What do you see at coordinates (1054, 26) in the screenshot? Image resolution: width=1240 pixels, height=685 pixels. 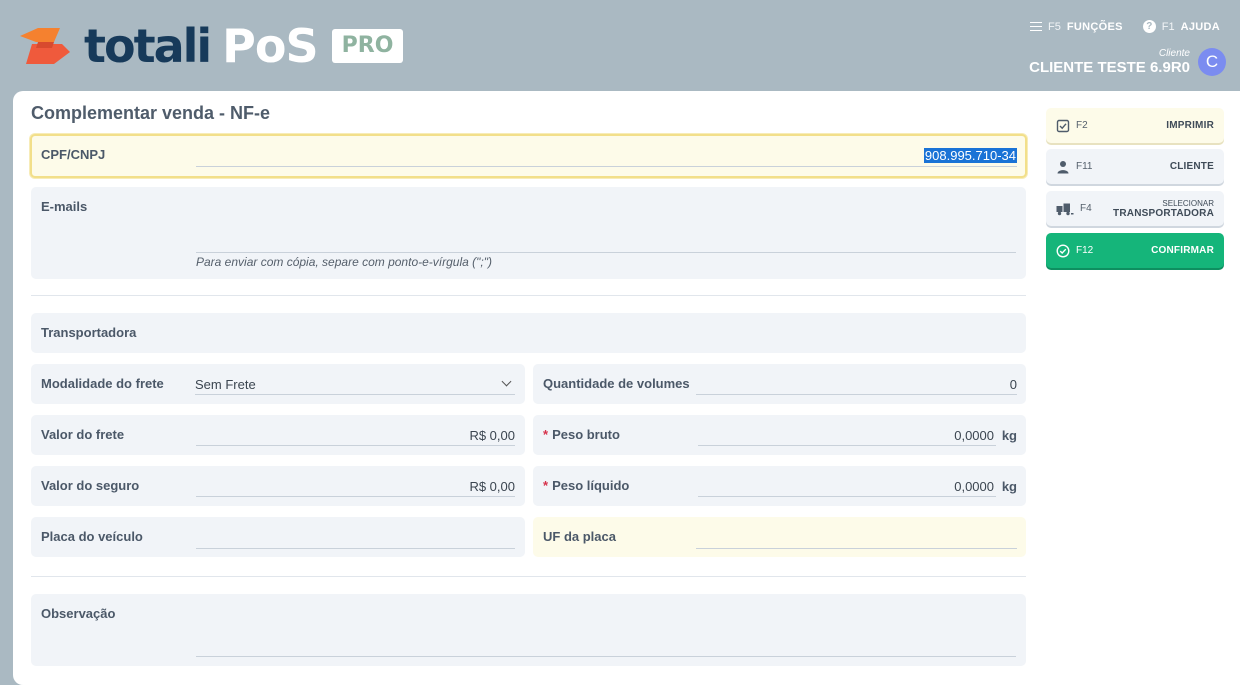 I see `functions-key: F5` at bounding box center [1054, 26].